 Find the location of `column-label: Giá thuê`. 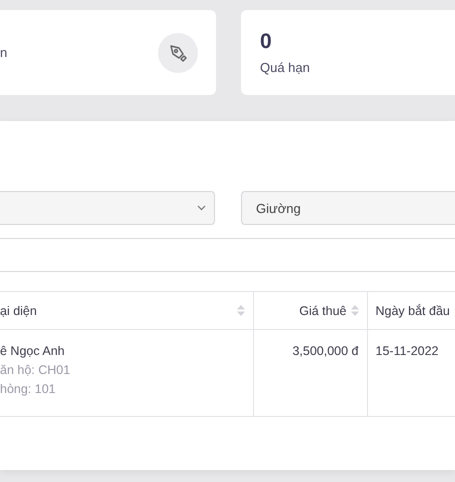

column-label: Giá thuê is located at coordinates (322, 311).